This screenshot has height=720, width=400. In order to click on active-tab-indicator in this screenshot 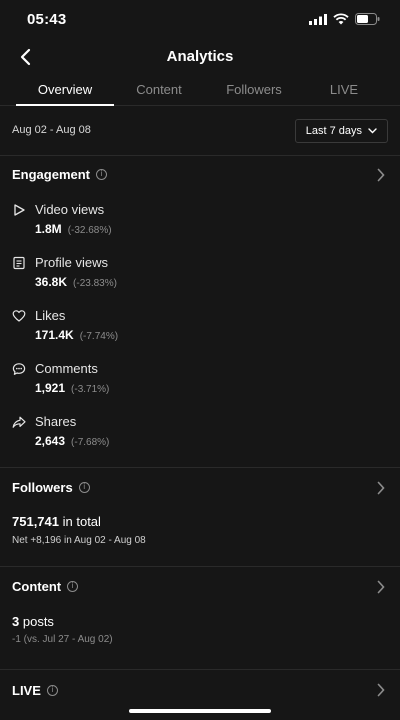, I will do `click(65, 105)`.